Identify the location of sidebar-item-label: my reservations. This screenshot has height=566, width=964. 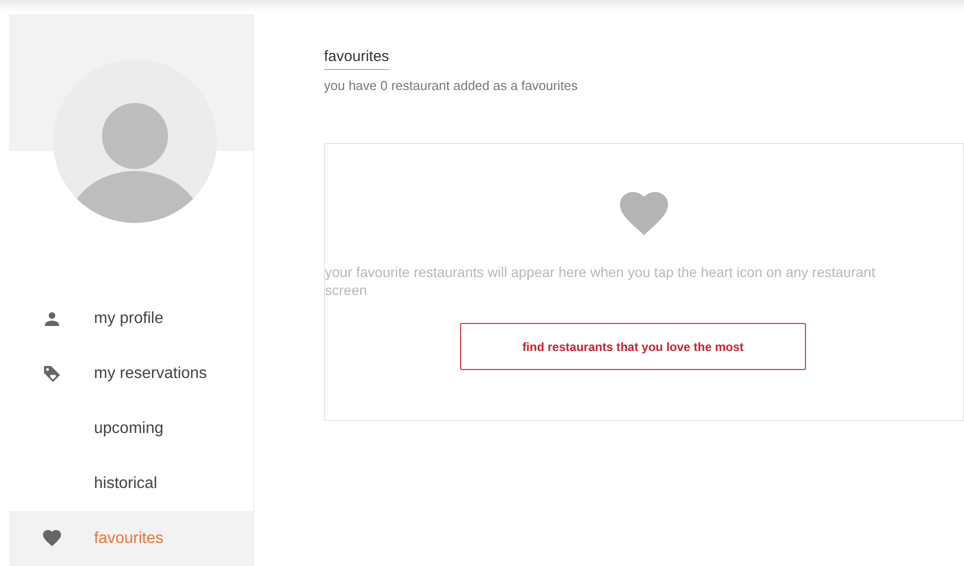
(150, 373).